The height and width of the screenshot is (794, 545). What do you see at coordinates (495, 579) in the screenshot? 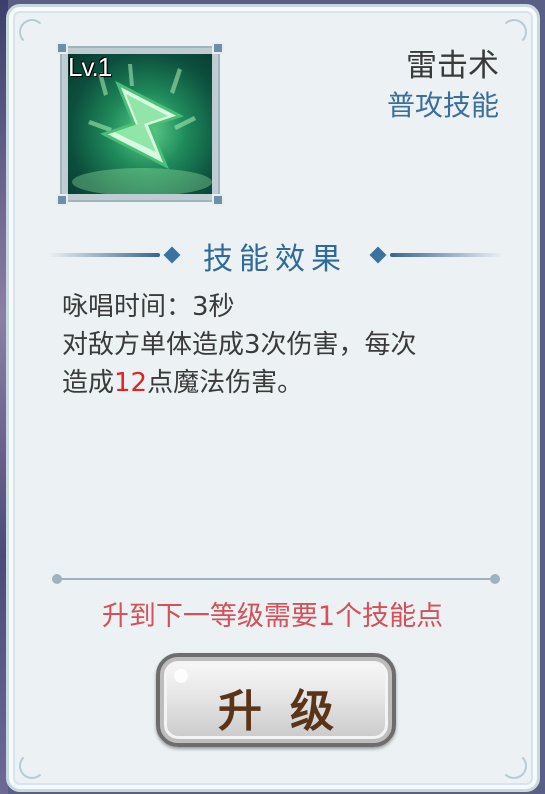
I see `divider-dot` at bounding box center [495, 579].